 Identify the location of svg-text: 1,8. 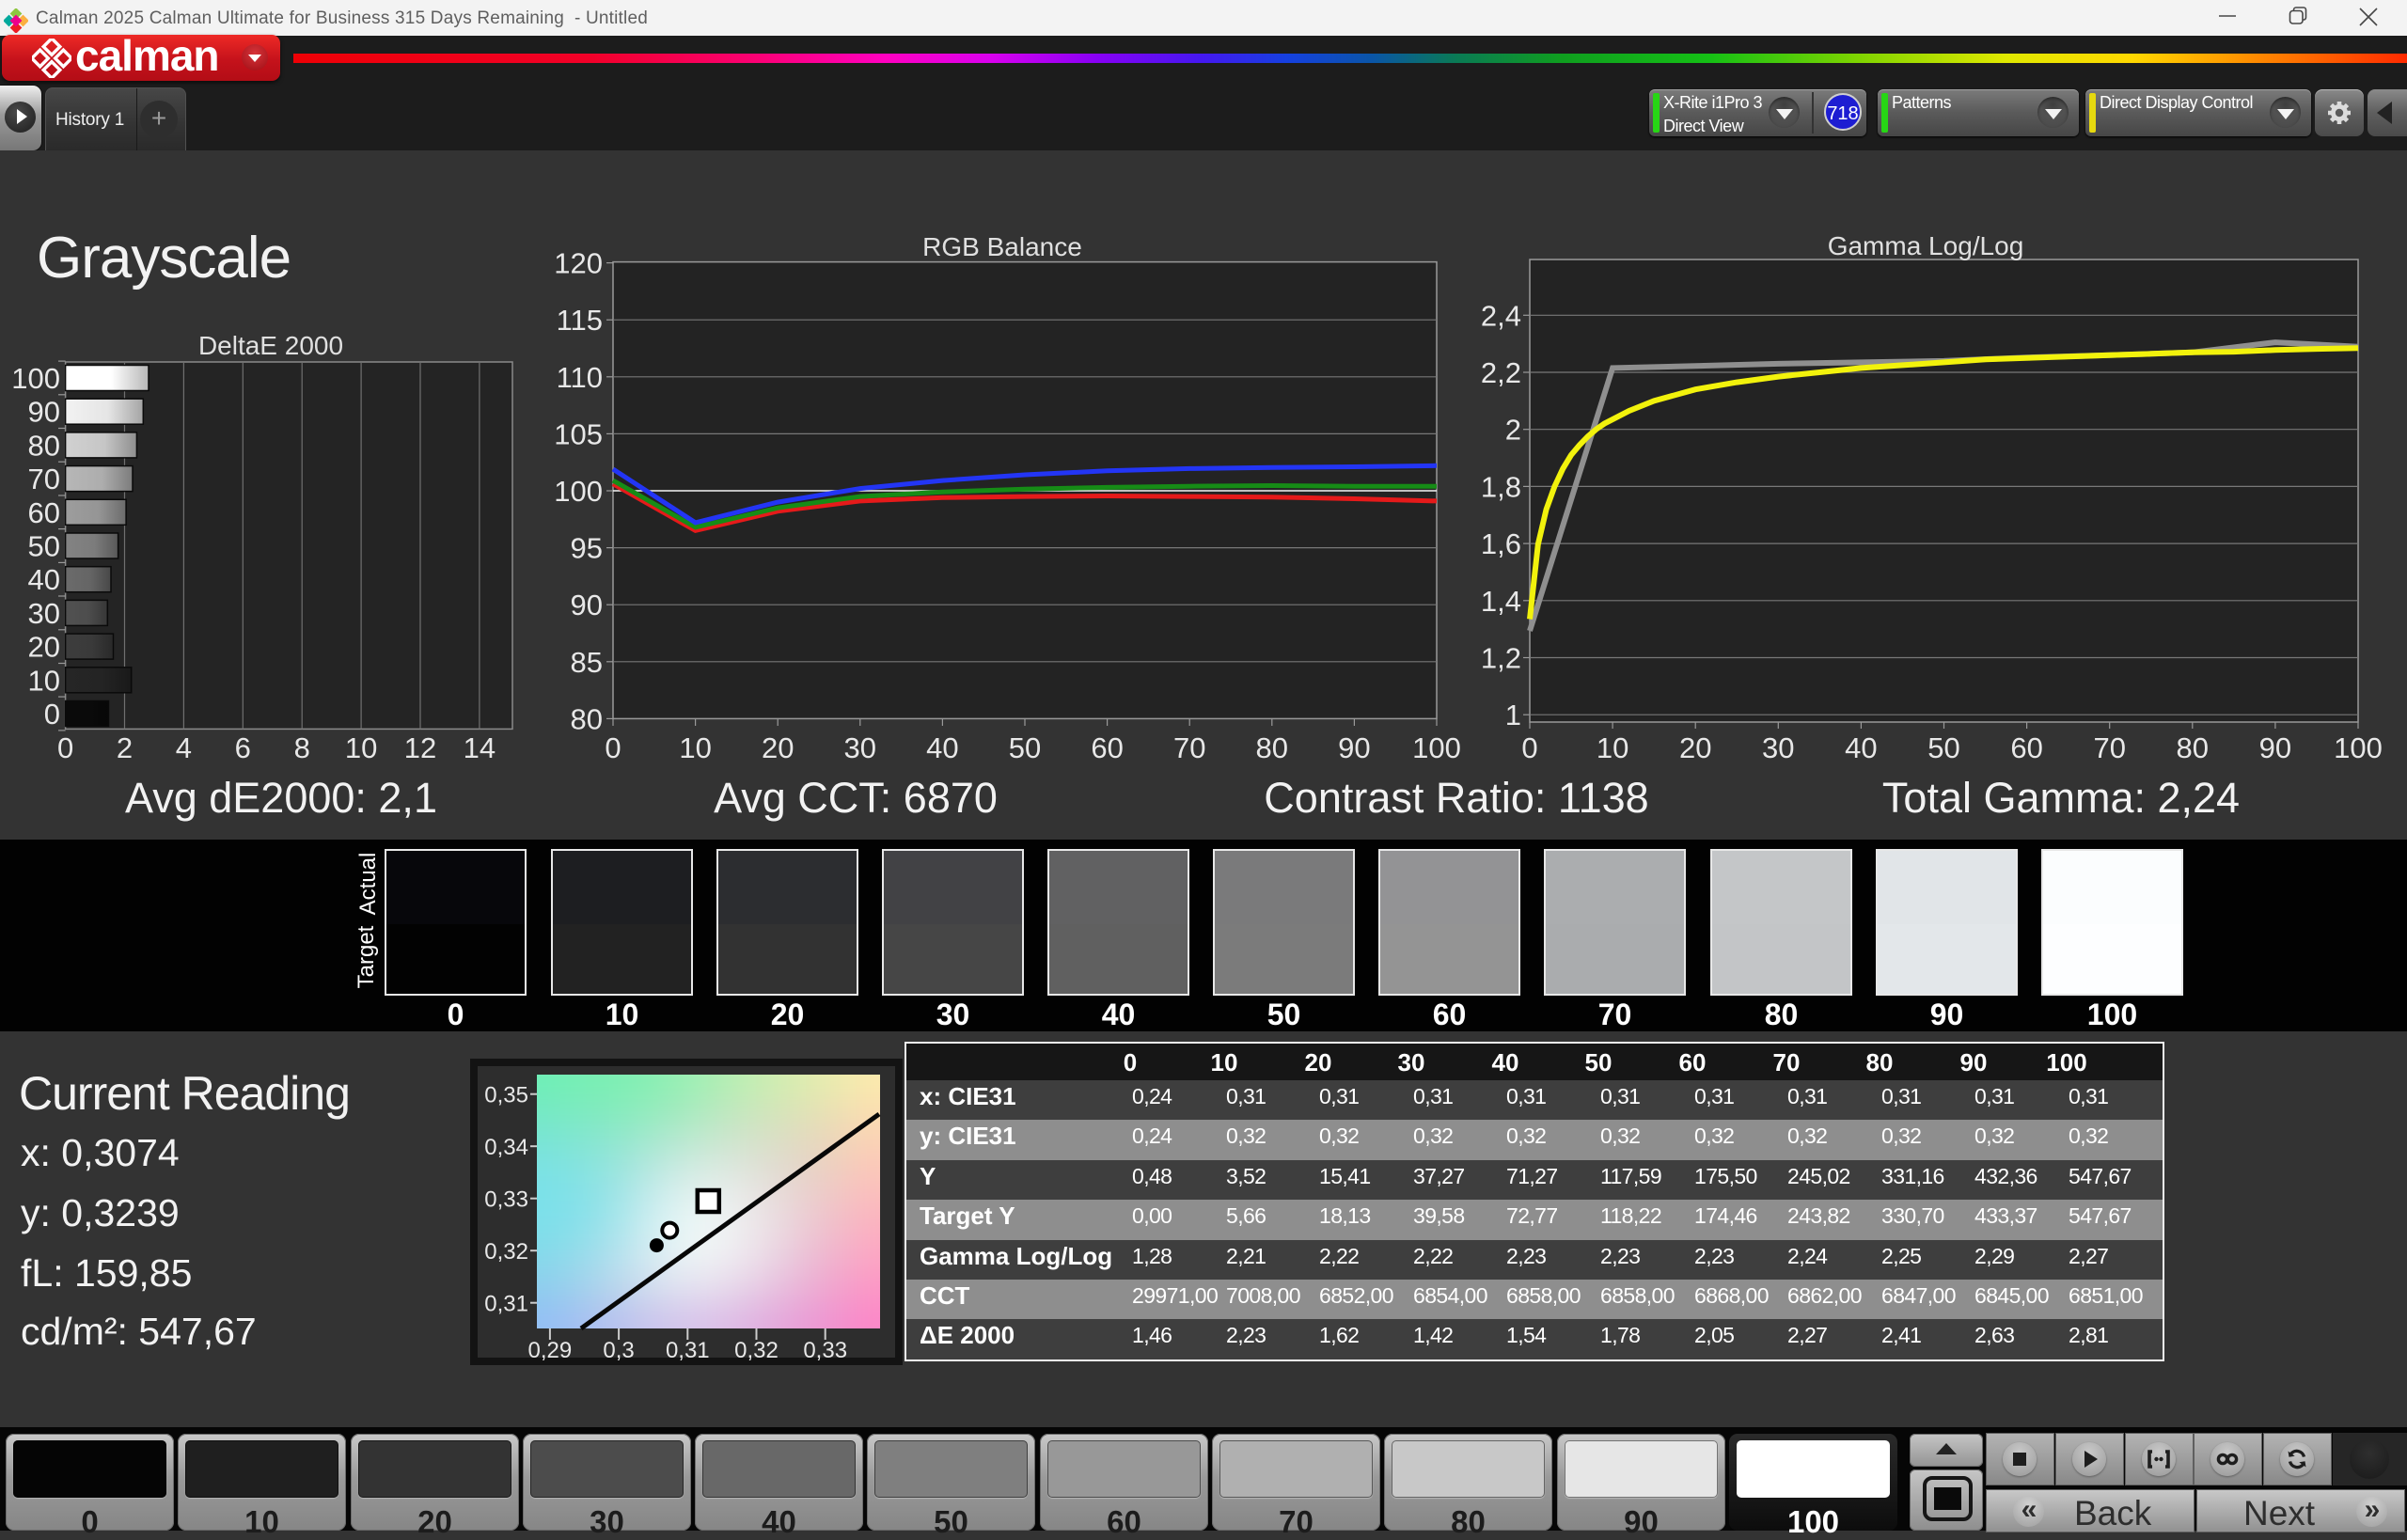
(1501, 487).